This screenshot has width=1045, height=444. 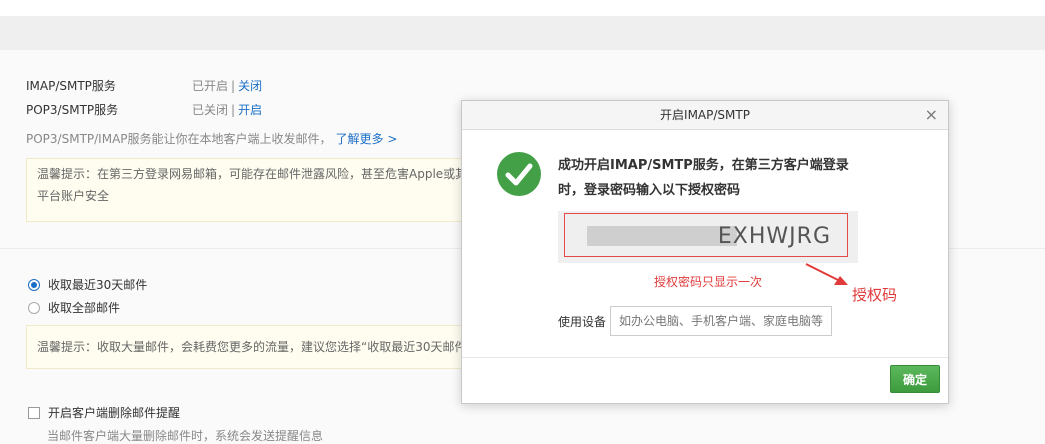 I want to click on dialog-header: 开启IMAP/SMTP ×, so click(x=705, y=115).